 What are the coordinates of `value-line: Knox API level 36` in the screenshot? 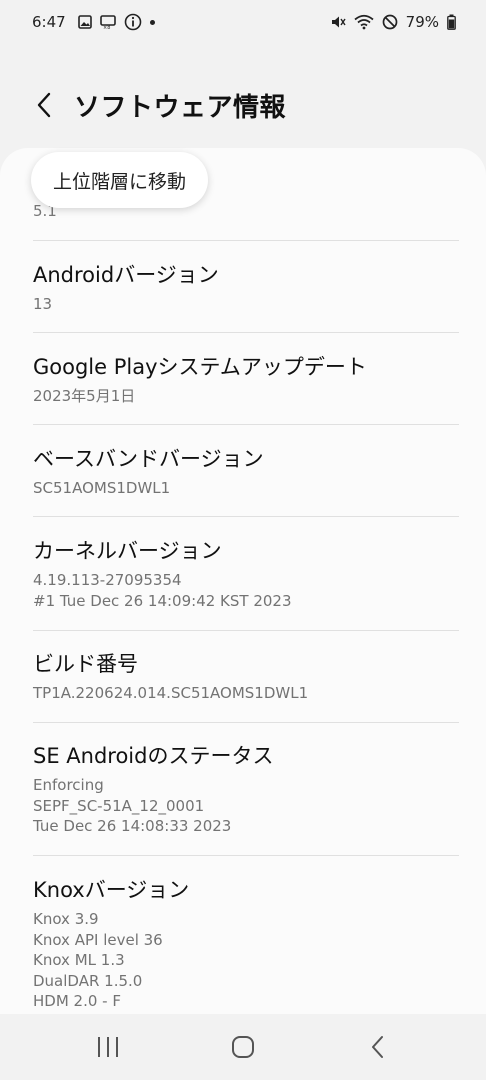 It's located at (98, 939).